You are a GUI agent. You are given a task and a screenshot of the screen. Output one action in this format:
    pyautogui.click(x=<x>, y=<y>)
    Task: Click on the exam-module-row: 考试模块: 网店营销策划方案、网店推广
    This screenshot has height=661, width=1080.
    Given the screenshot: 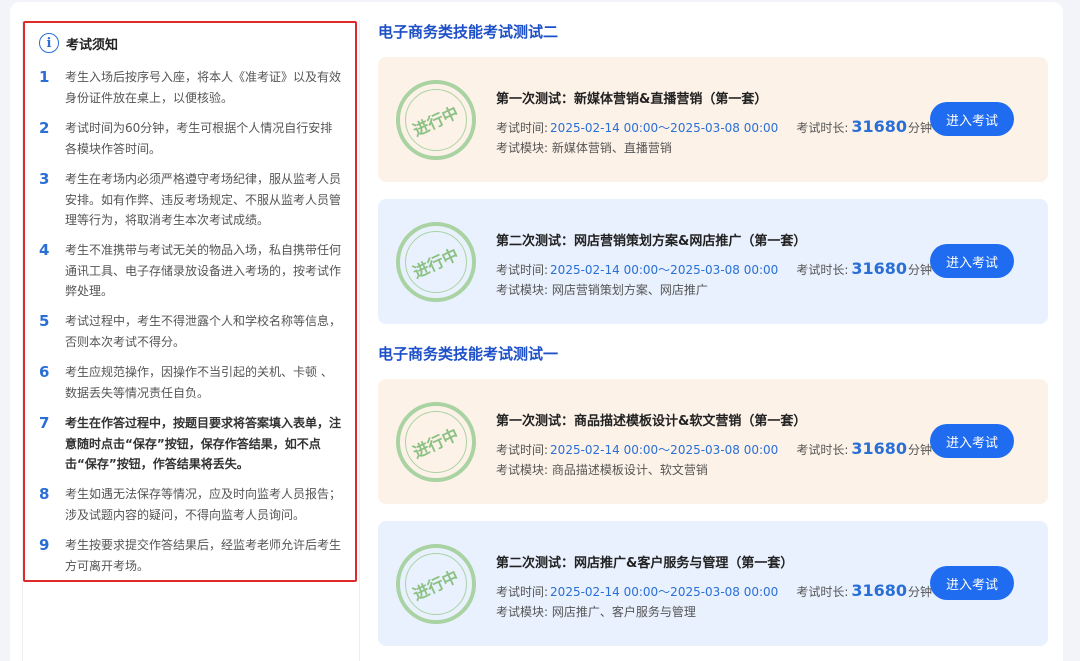 What is the action you would take?
    pyautogui.click(x=602, y=289)
    